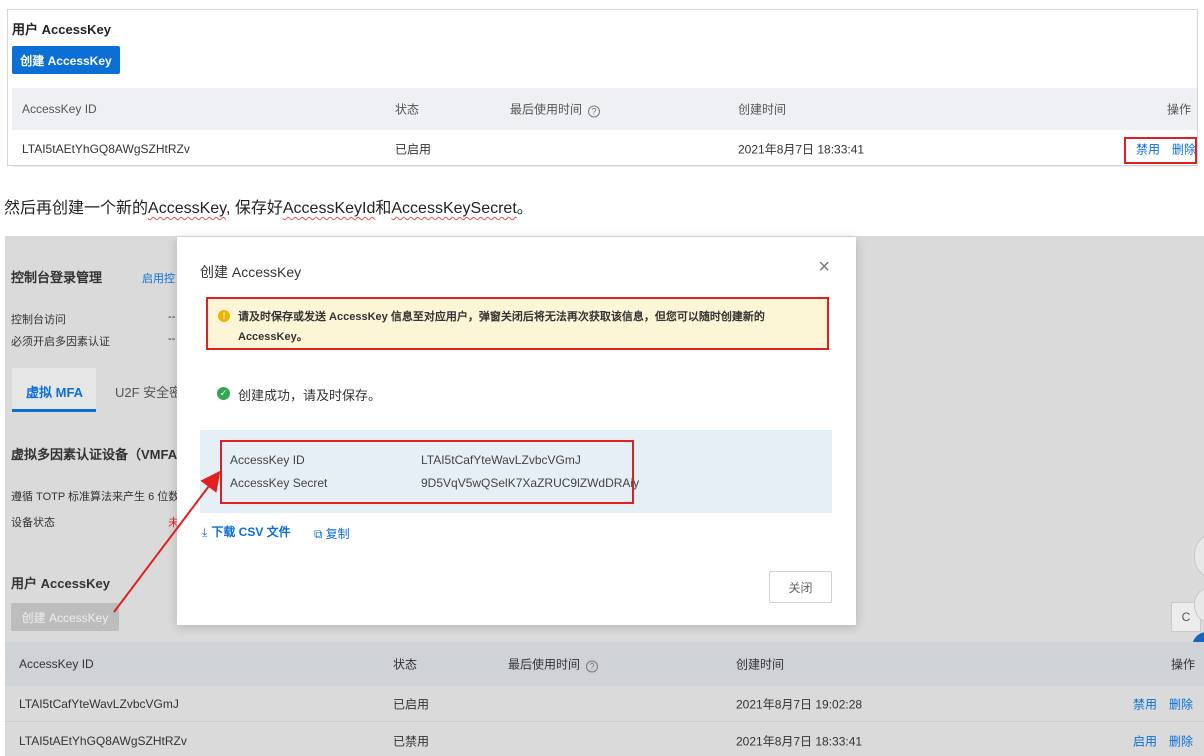 Image resolution: width=1204 pixels, height=756 pixels. What do you see at coordinates (800, 587) in the screenshot?
I see `close-button: 关闭` at bounding box center [800, 587].